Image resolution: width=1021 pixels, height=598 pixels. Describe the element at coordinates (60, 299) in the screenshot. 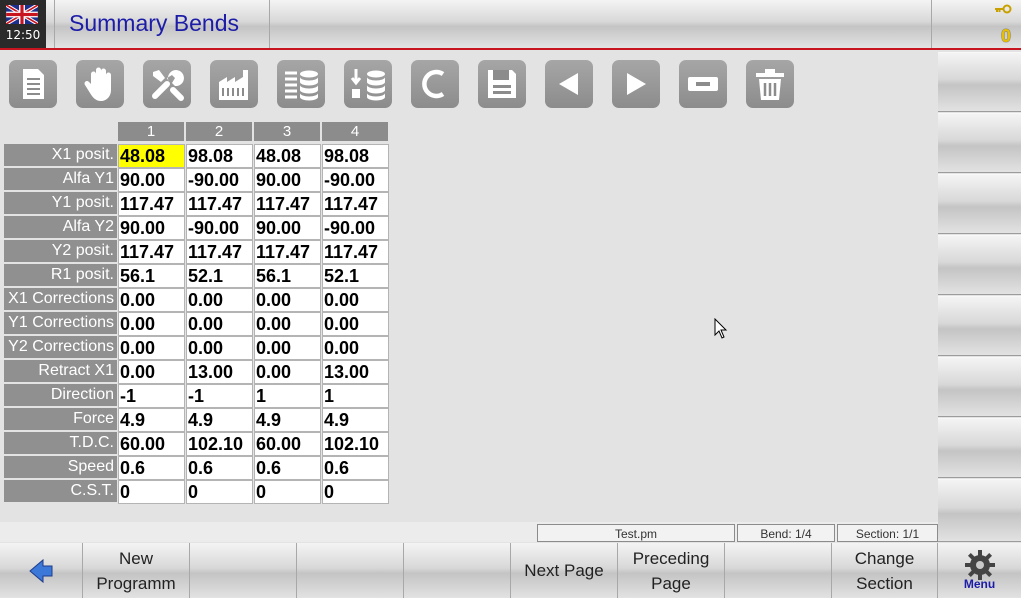

I see `row-label: X1 Corrections` at that location.